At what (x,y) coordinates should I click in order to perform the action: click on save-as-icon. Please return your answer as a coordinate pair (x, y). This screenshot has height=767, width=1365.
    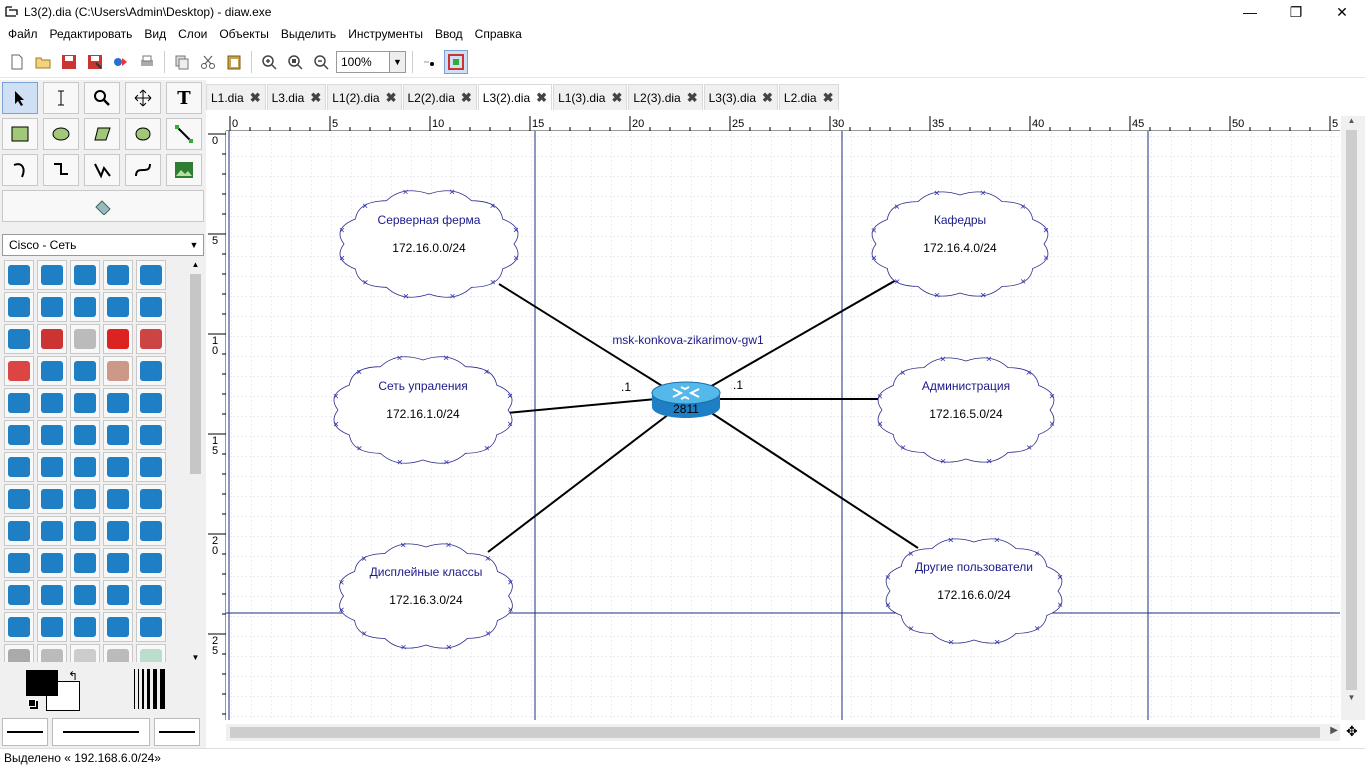
    Looking at the image, I should click on (95, 62).